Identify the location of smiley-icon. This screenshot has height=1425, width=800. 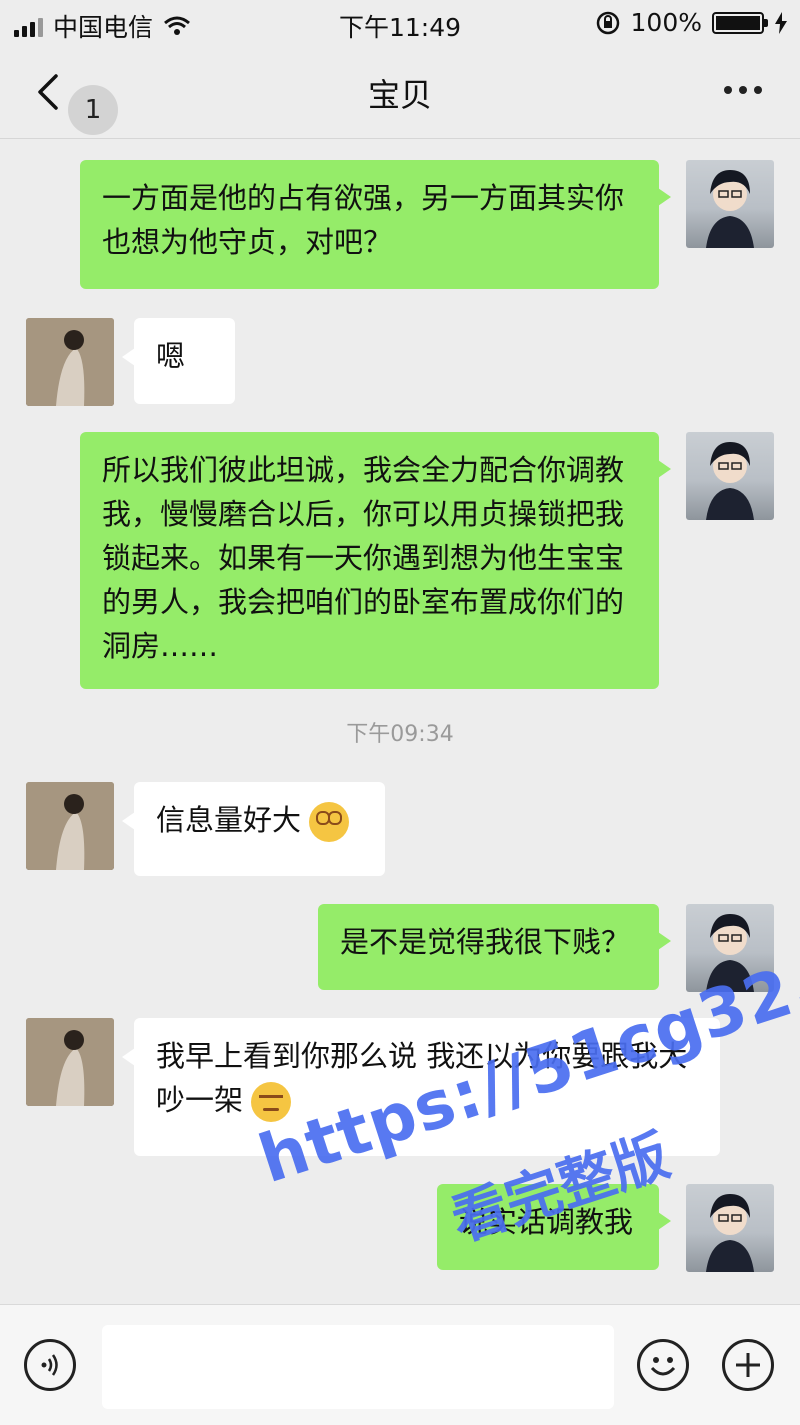
(663, 1366).